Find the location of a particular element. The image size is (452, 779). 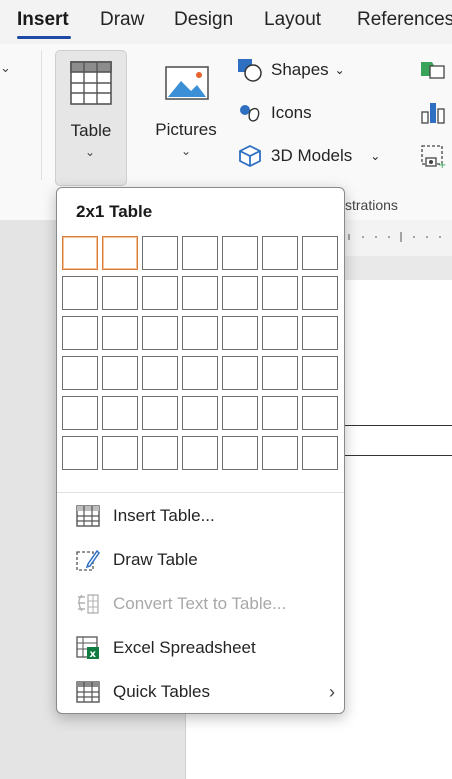

excel-spreadsheet-item: x Excel Spreadsheet is located at coordinates (205, 648).